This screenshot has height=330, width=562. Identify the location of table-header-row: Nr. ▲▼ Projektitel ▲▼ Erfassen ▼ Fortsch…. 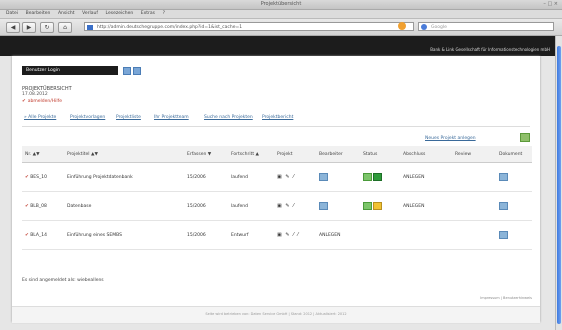
(277, 154).